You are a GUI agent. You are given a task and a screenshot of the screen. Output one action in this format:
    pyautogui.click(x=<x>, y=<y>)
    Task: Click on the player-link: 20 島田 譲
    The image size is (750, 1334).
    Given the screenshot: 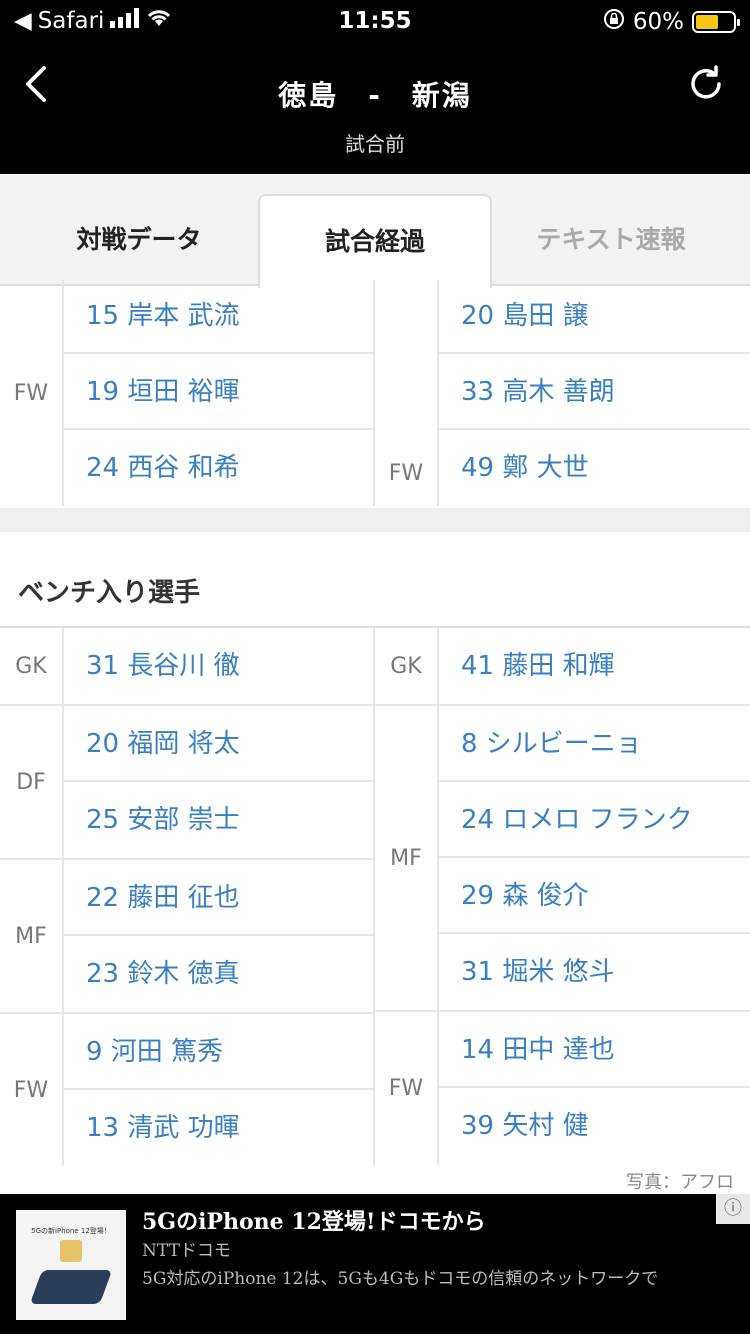 What is the action you would take?
    pyautogui.click(x=594, y=317)
    